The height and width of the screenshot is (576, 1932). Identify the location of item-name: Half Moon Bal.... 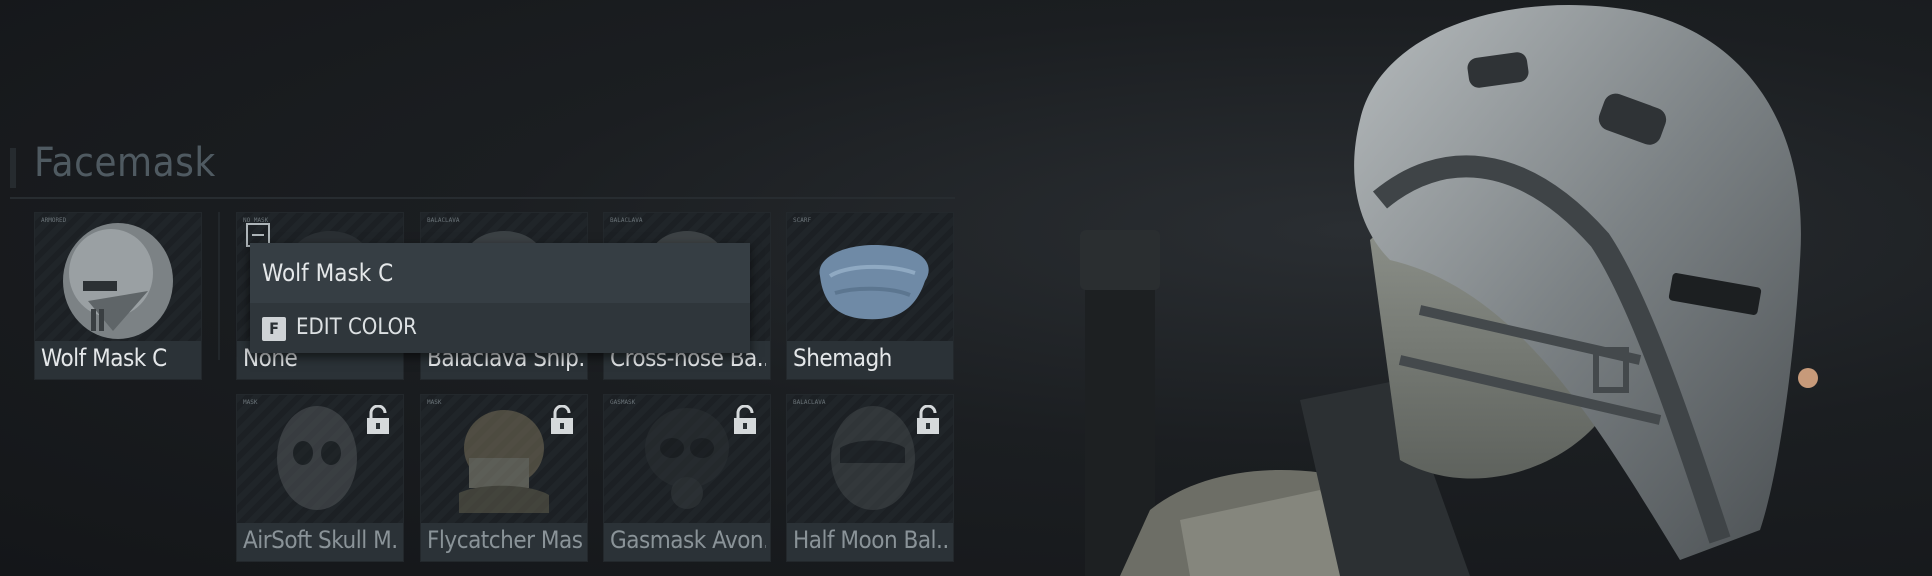
(871, 540).